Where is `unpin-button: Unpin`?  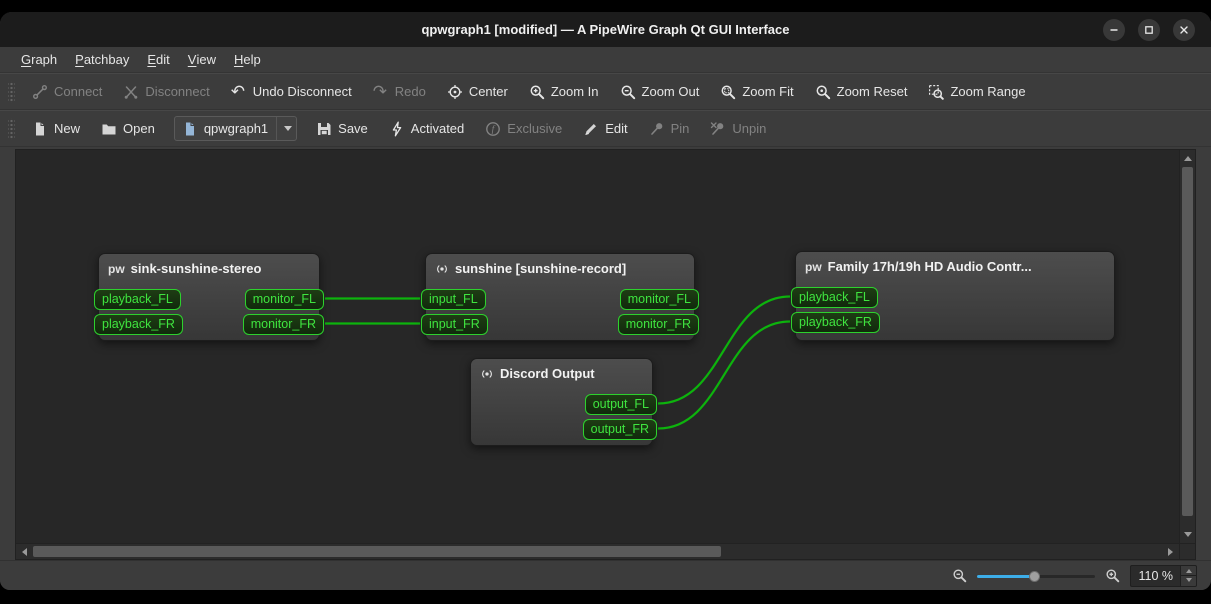
unpin-button: Unpin is located at coordinates (738, 129).